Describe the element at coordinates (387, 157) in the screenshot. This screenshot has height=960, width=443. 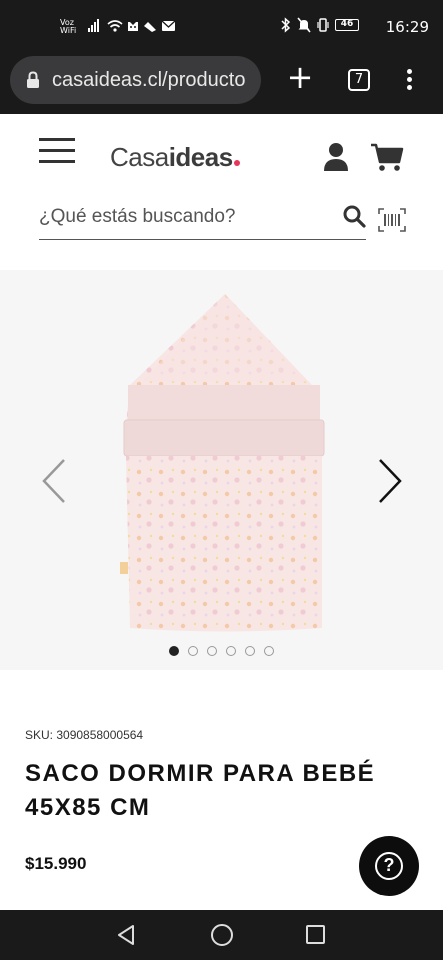
I see `cart-icon` at that location.